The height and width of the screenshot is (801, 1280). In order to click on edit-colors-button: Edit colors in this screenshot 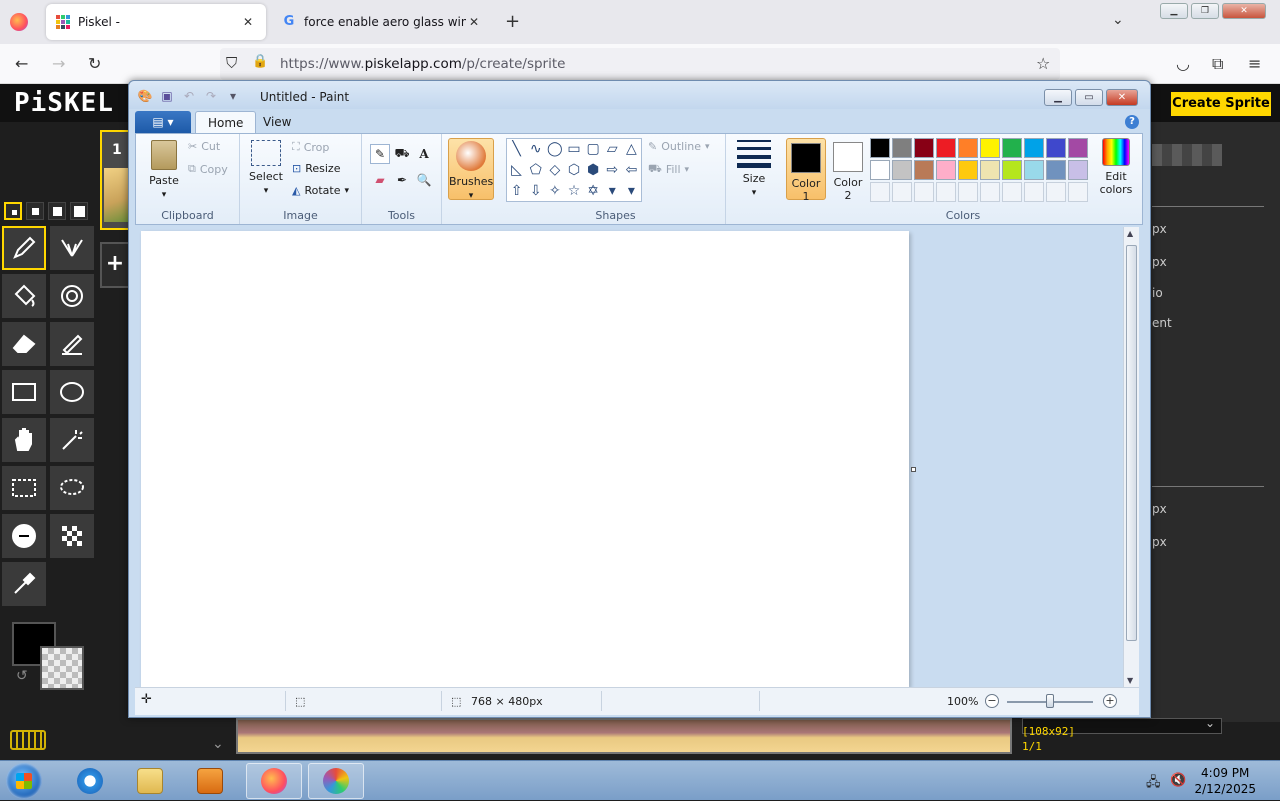, I will do `click(1116, 167)`.